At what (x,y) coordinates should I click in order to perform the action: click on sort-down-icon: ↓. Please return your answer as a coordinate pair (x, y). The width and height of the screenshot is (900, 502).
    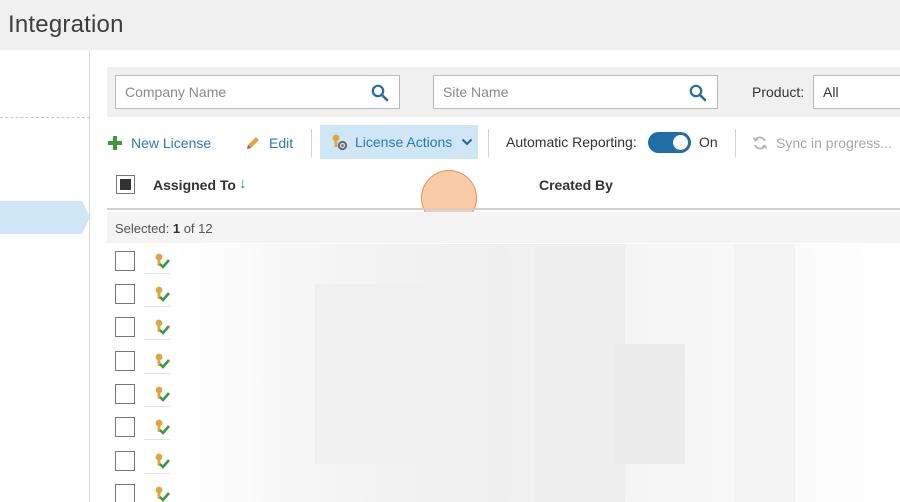
    Looking at the image, I should click on (243, 183).